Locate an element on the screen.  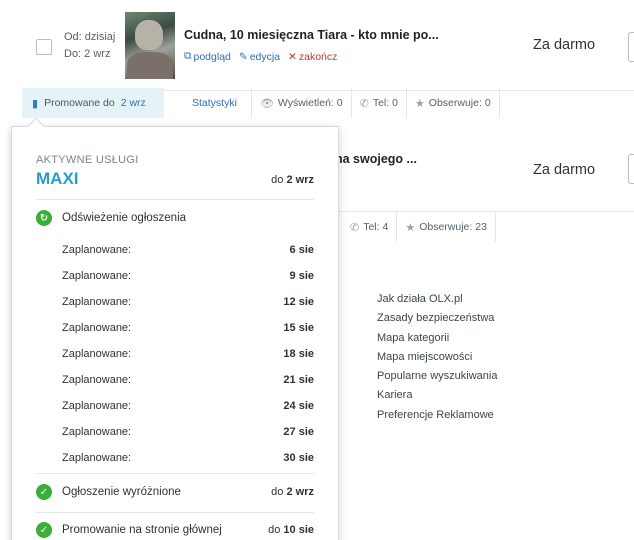
plan-until: do 2 wrz is located at coordinates (292, 180).